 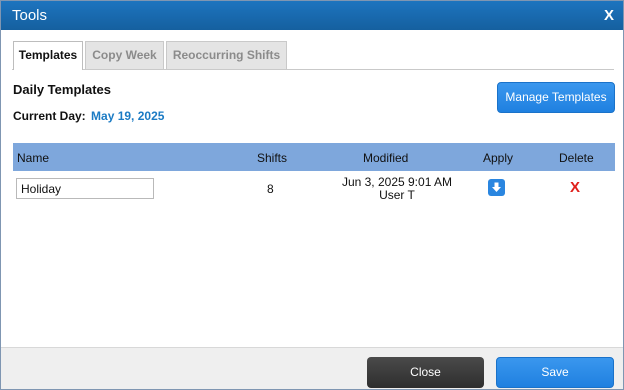 I want to click on close-window-icon: X, so click(x=609, y=15).